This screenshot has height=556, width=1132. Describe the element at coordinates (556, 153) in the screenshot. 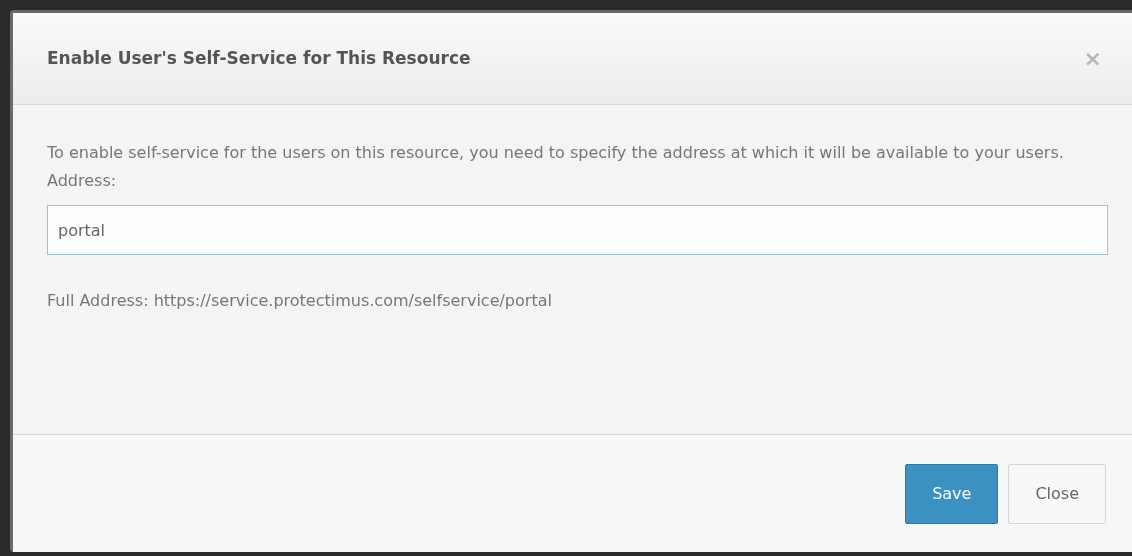

I see `description-text: To enable self-service for the users on this resource, you need to specify the address at which it will be available to your users.` at that location.